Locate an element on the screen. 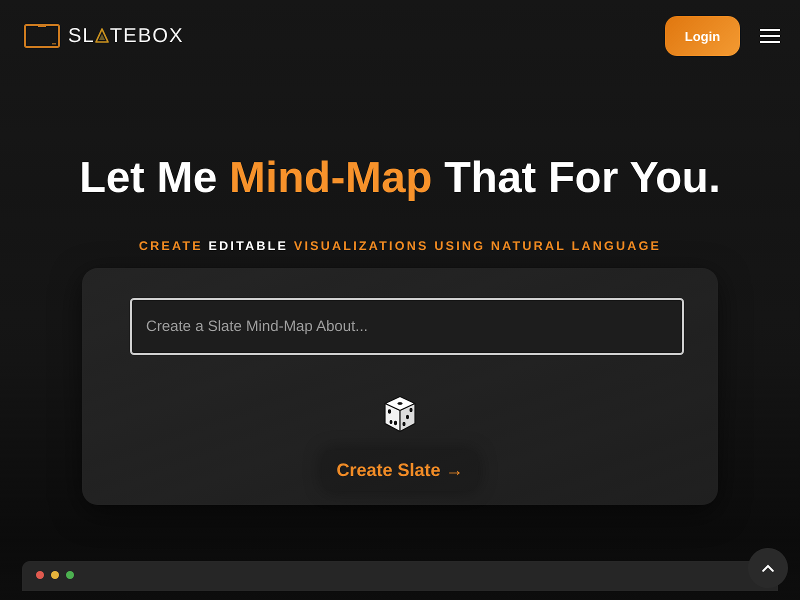  triangle-icon is located at coordinates (101, 35).